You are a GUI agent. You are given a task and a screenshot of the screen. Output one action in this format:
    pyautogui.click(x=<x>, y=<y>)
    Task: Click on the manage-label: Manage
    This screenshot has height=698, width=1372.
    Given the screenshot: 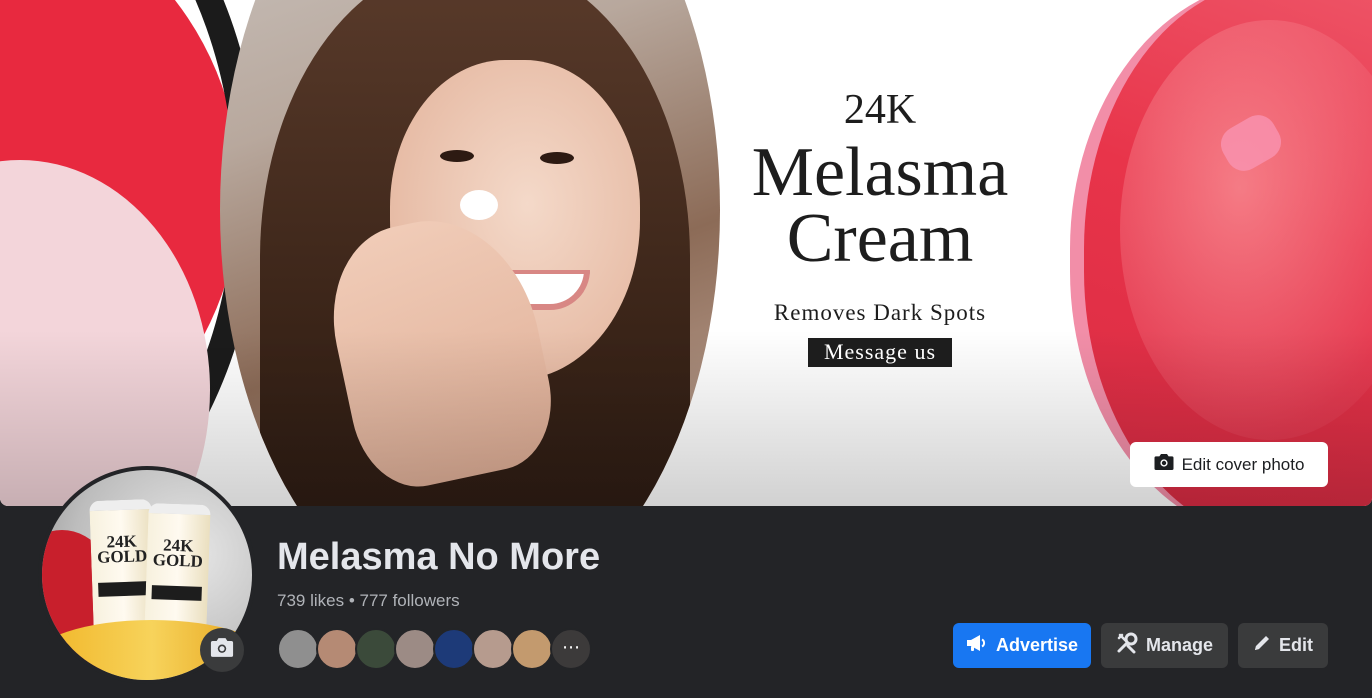 What is the action you would take?
    pyautogui.click(x=1179, y=645)
    